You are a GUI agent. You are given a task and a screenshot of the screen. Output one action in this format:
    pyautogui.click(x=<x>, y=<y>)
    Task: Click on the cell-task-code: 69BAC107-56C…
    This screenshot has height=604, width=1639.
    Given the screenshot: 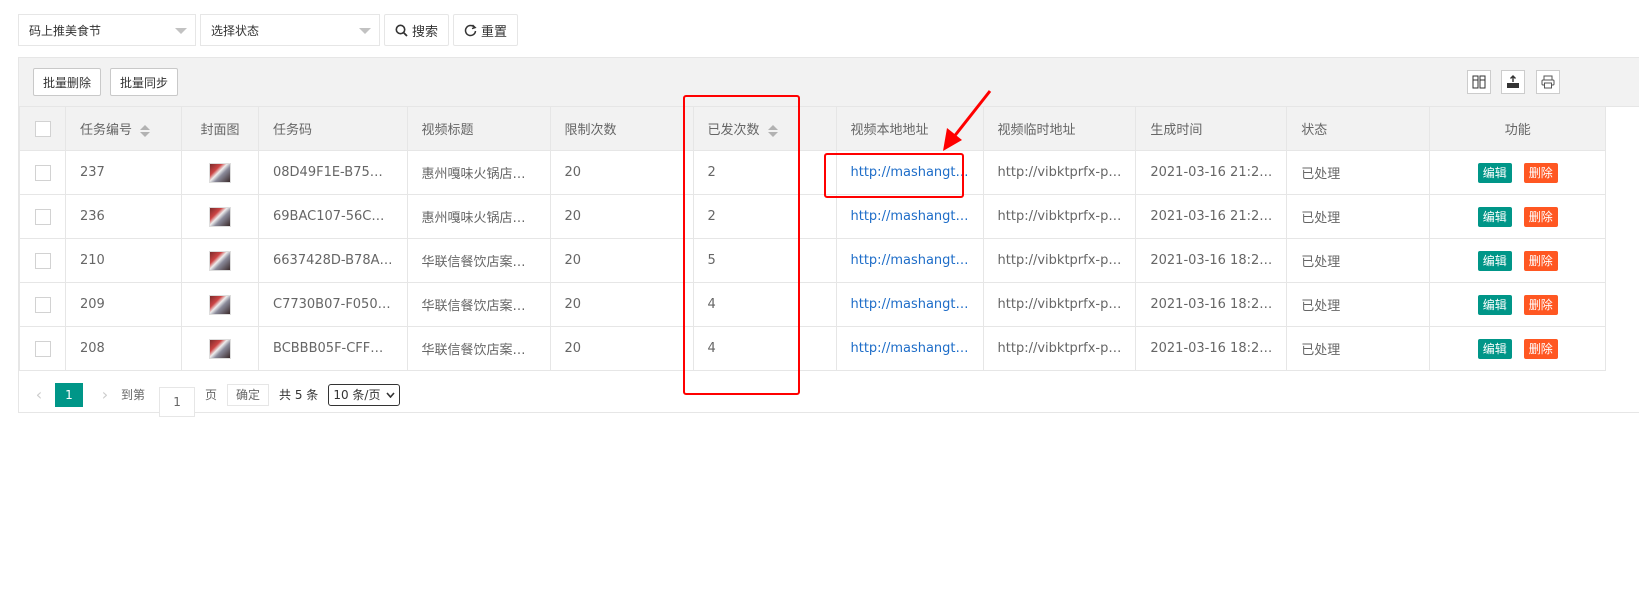 What is the action you would take?
    pyautogui.click(x=333, y=216)
    